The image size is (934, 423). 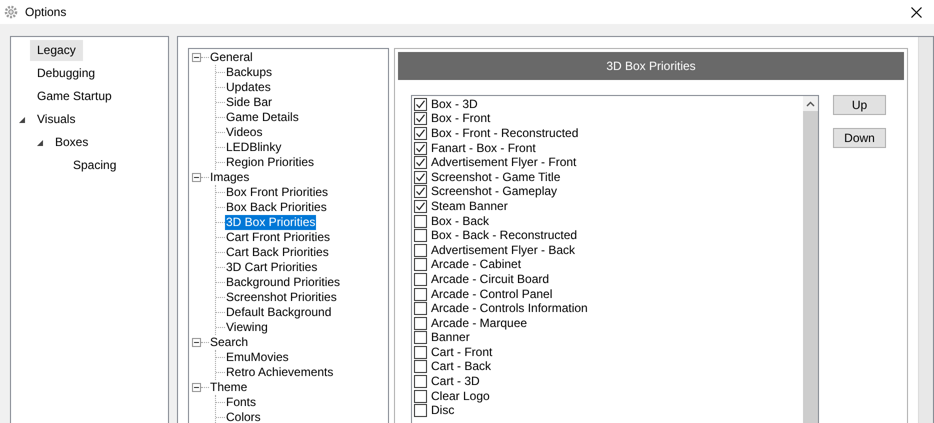 What do you see at coordinates (460, 119) in the screenshot?
I see `checkbox-label: Box - Front` at bounding box center [460, 119].